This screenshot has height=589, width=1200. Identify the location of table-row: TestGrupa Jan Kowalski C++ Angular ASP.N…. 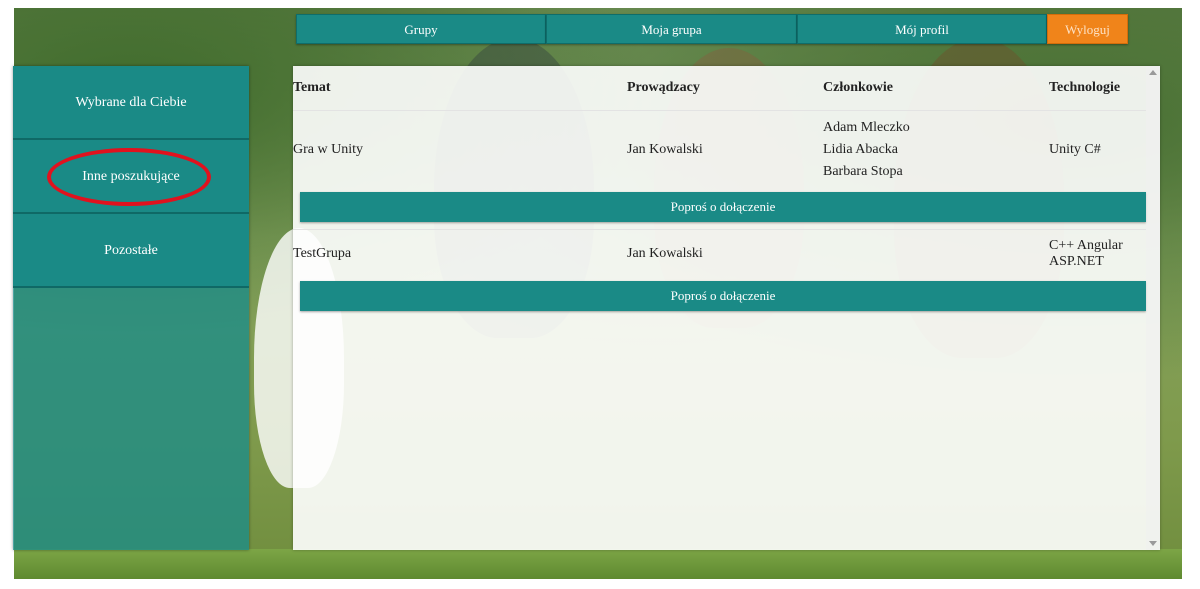
(719, 253).